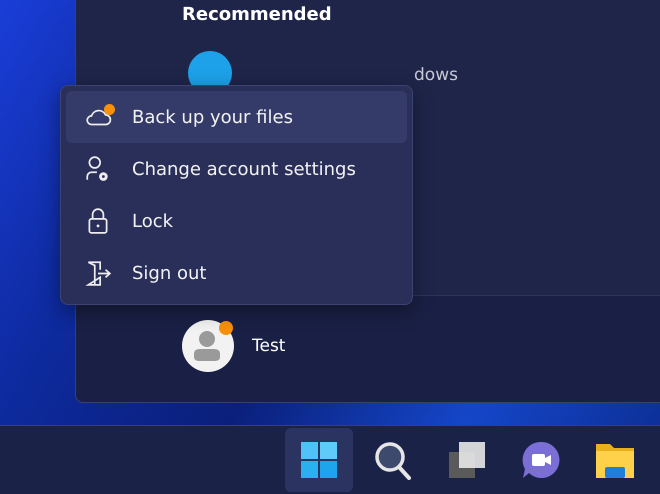 Image resolution: width=660 pixels, height=494 pixels. What do you see at coordinates (436, 75) in the screenshot?
I see `item-subtitle: dows` at bounding box center [436, 75].